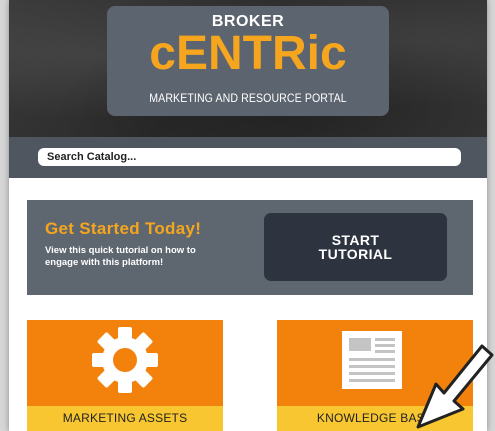 This screenshot has width=495, height=431. What do you see at coordinates (355, 254) in the screenshot?
I see `start-tutorial-line-2: TUTORIAL` at bounding box center [355, 254].